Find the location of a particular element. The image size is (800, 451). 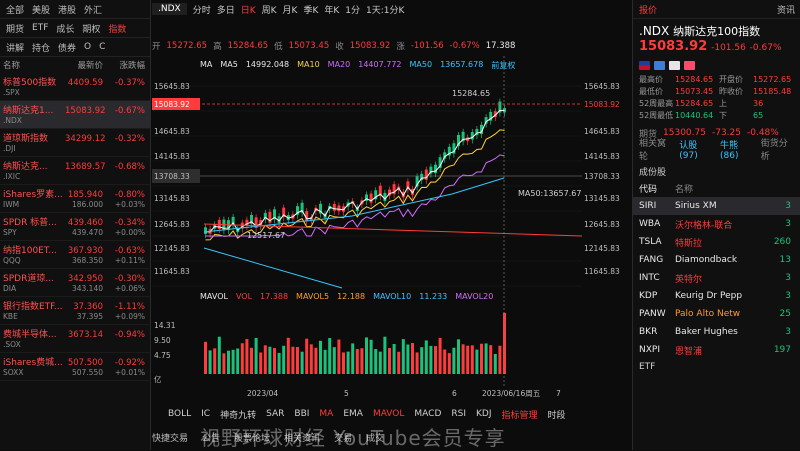

tab-o: O is located at coordinates (87, 47).